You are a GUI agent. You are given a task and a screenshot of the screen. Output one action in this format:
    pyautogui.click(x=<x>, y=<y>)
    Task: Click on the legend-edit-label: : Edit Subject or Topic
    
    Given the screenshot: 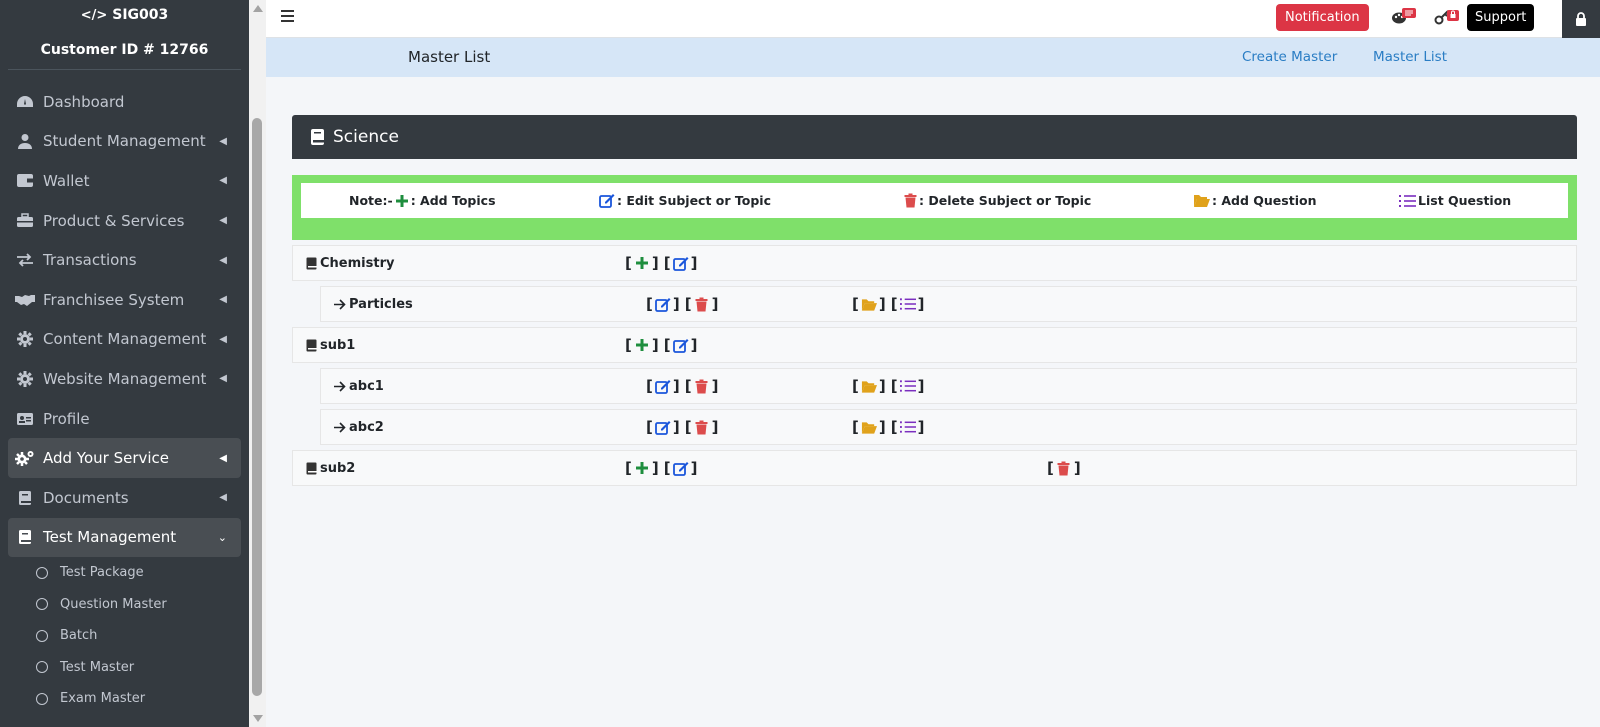 What is the action you would take?
    pyautogui.click(x=694, y=200)
    